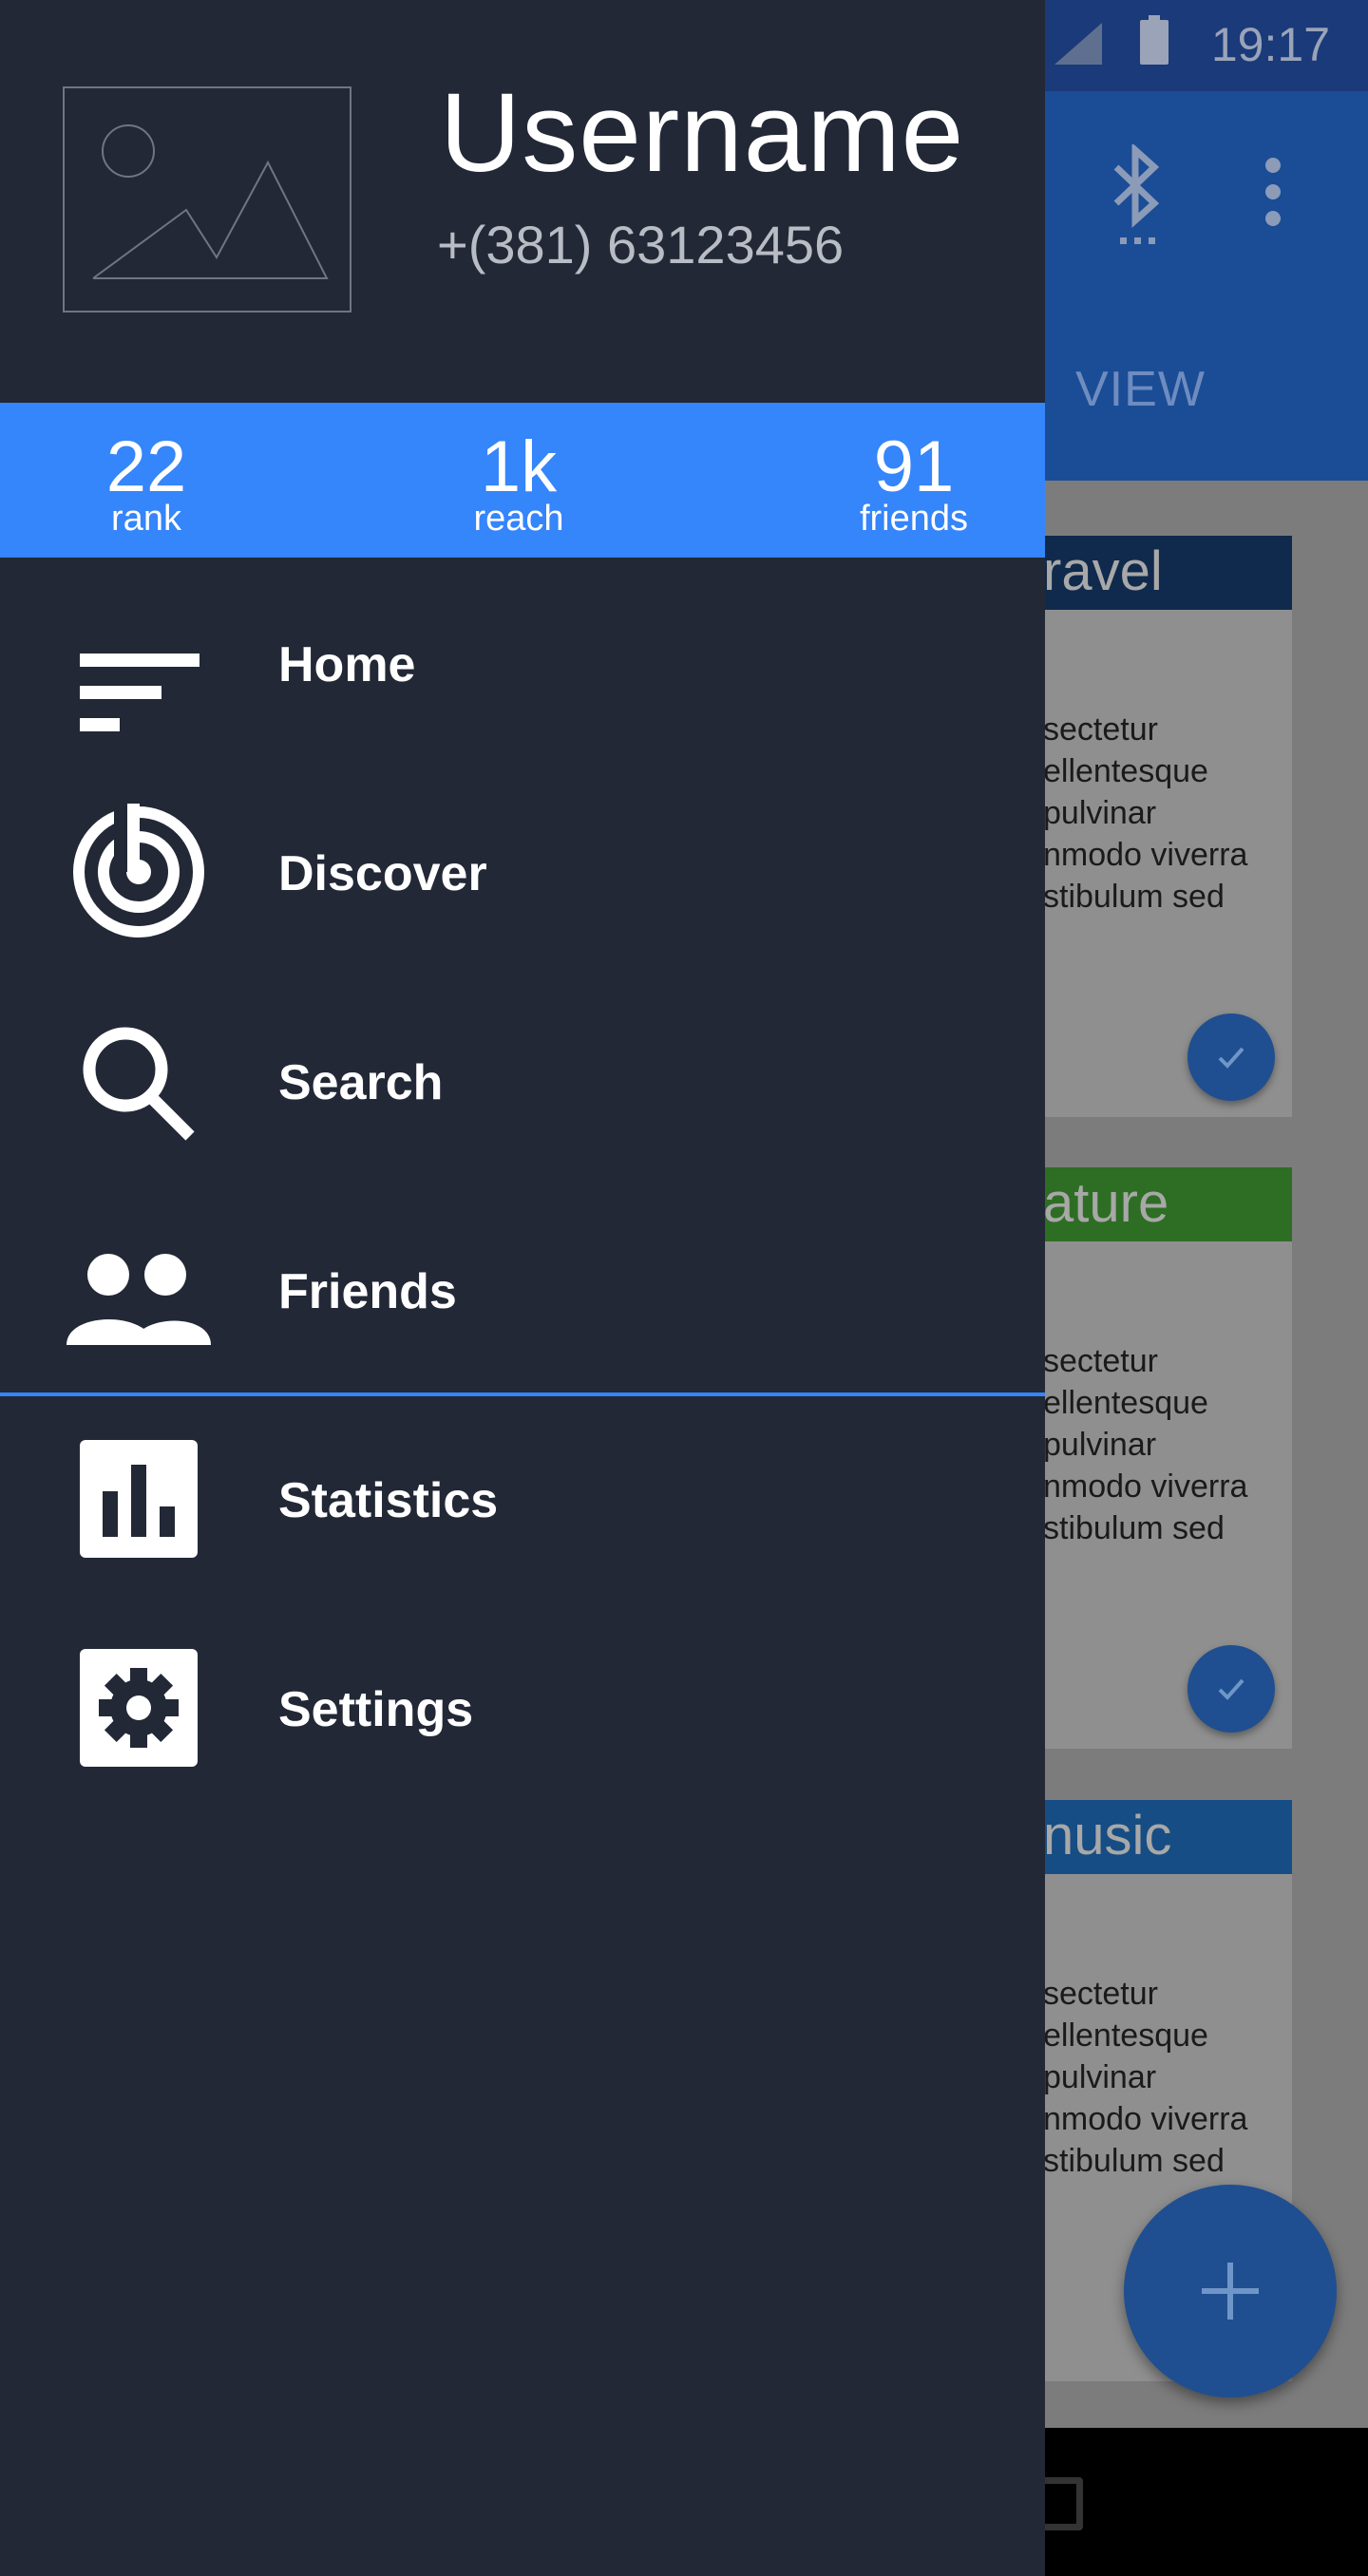 This screenshot has width=1368, height=2576. What do you see at coordinates (1137, 196) in the screenshot?
I see `bluetooth-searching-icon` at bounding box center [1137, 196].